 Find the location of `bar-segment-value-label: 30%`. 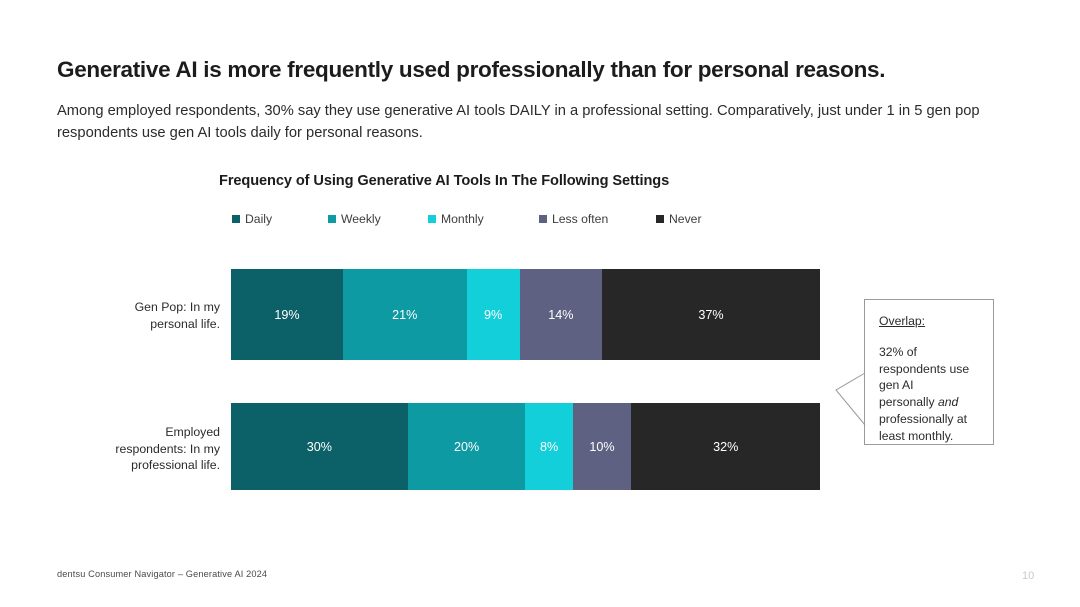

bar-segment-value-label: 30% is located at coordinates (319, 446).